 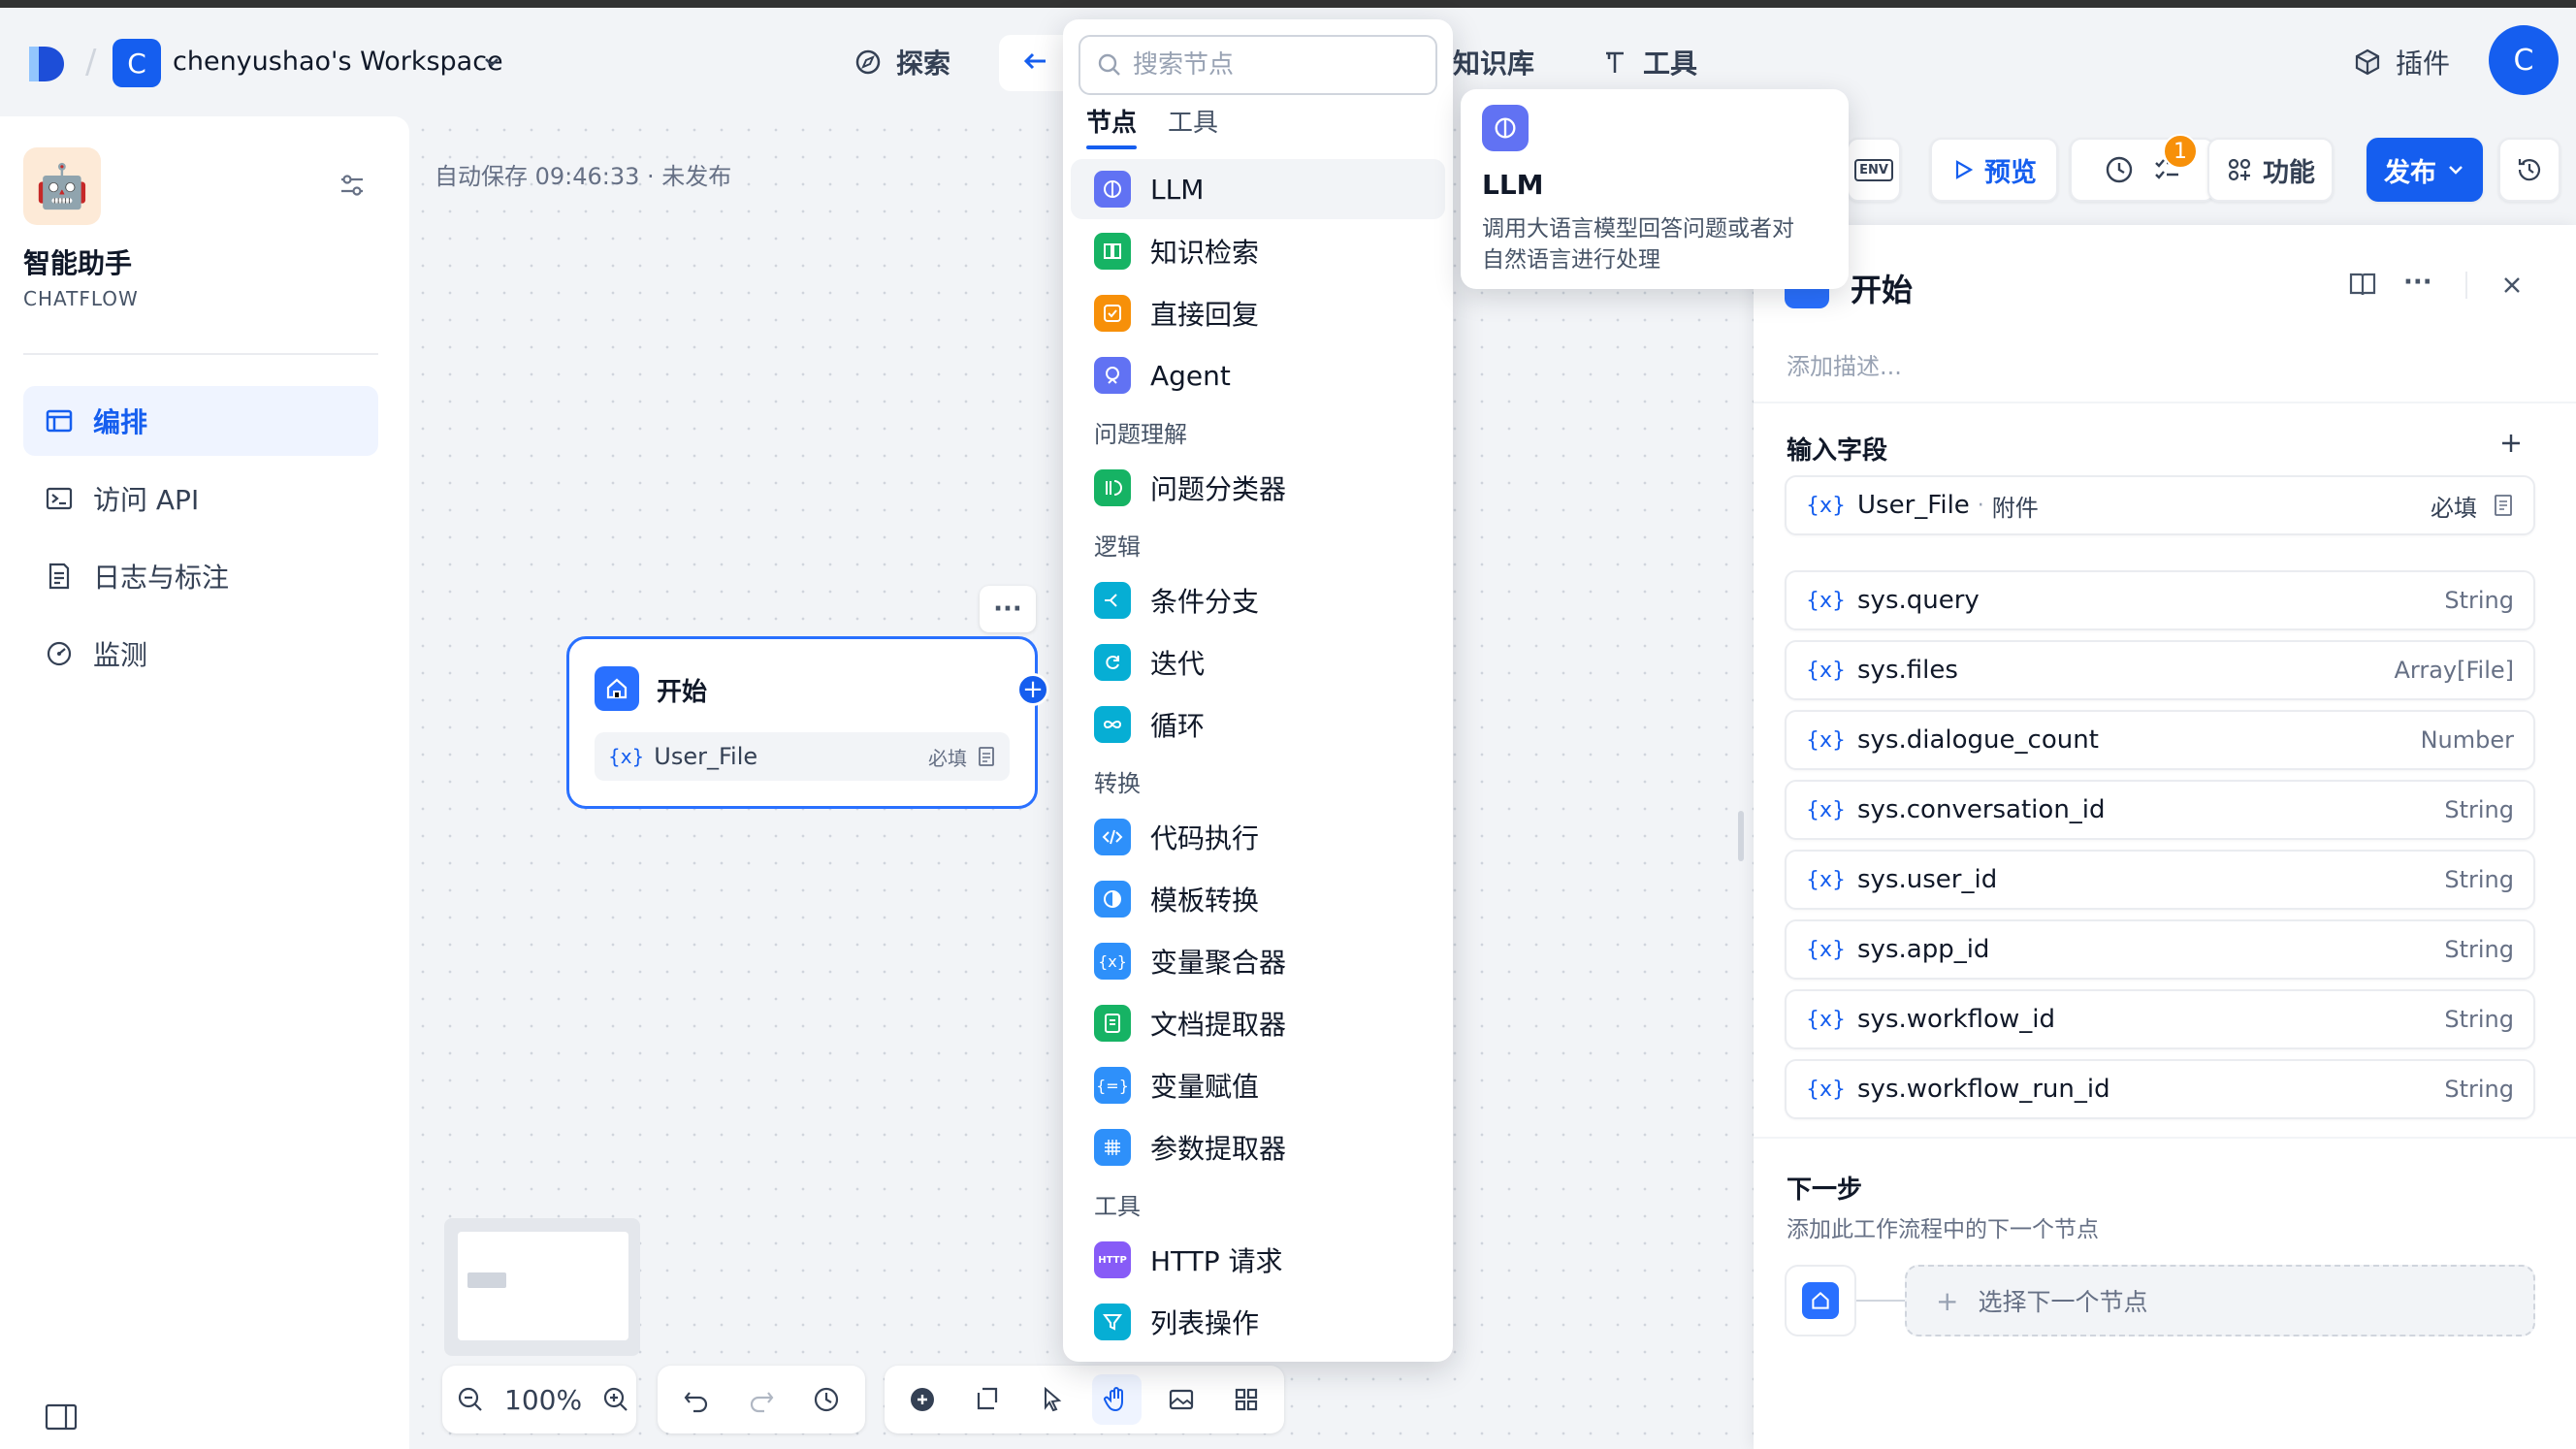 What do you see at coordinates (2160, 505) in the screenshot?
I see `user-var-row: {x} User_File · 附件 必填` at bounding box center [2160, 505].